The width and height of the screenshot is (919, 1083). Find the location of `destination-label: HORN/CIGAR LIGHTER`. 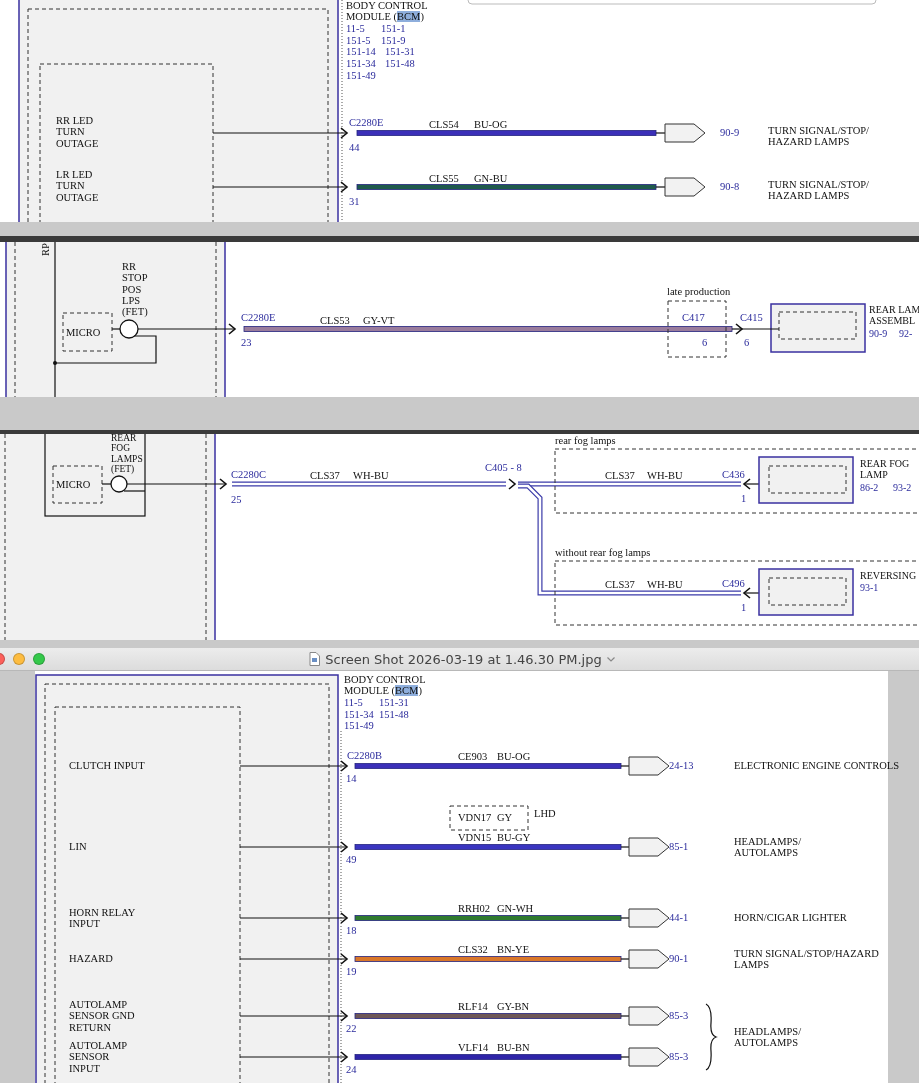

destination-label: HORN/CIGAR LIGHTER is located at coordinates (790, 918).